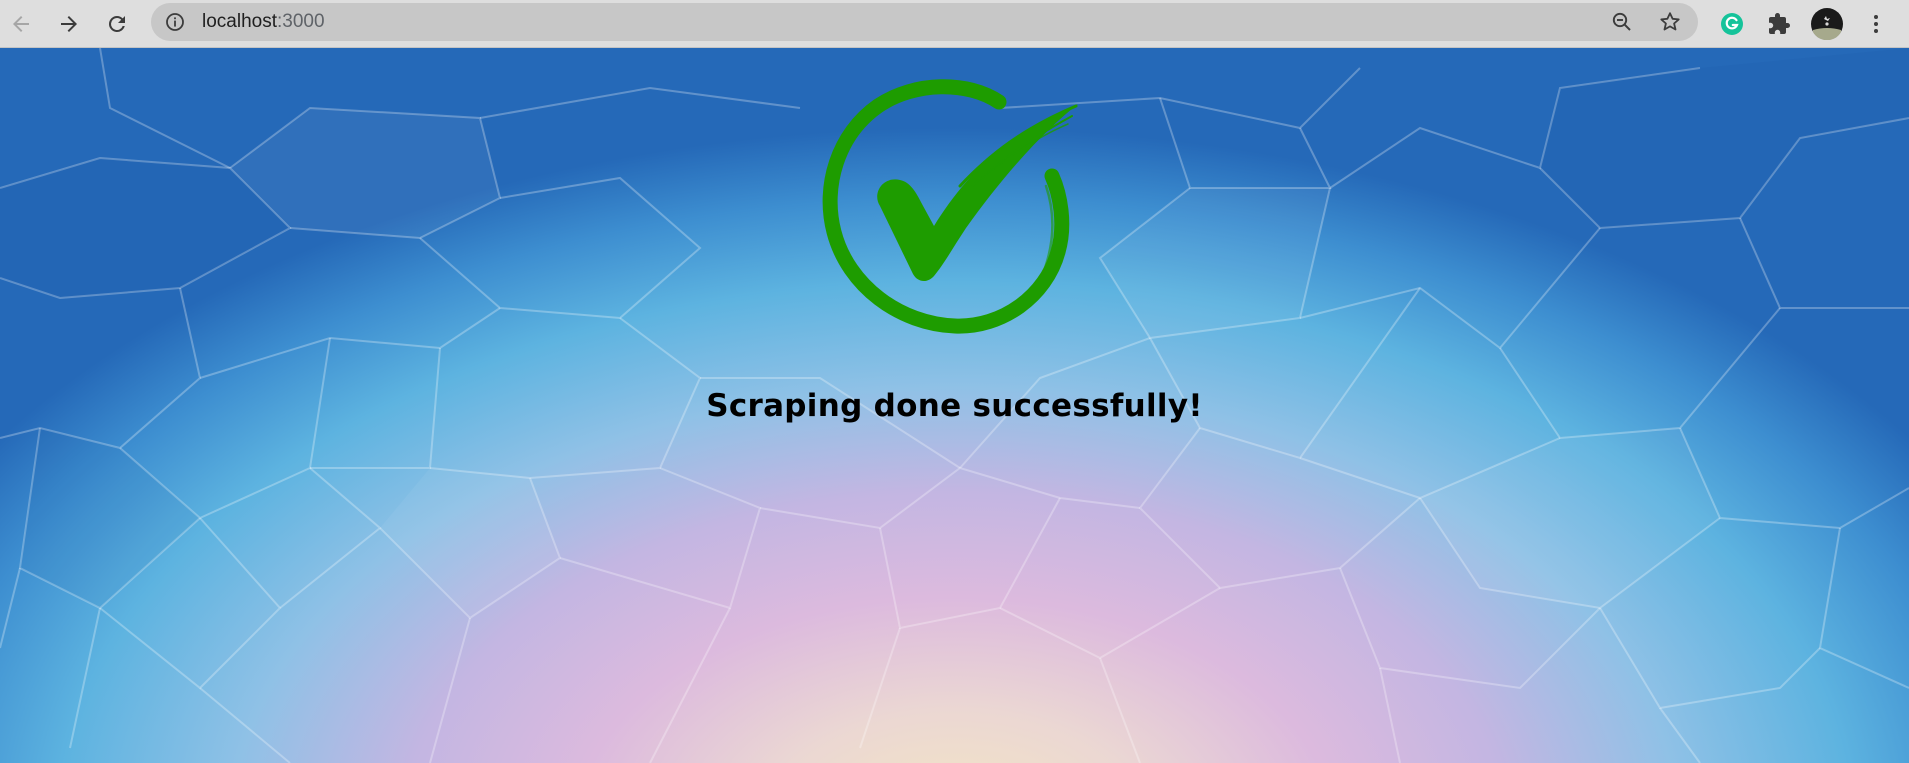  I want to click on kebab-menu-icon, so click(1876, 24).